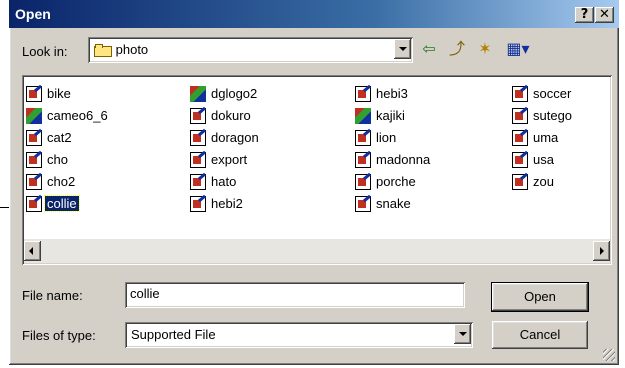 This screenshot has width=625, height=368. I want to click on file-item-label: snake, so click(393, 203).